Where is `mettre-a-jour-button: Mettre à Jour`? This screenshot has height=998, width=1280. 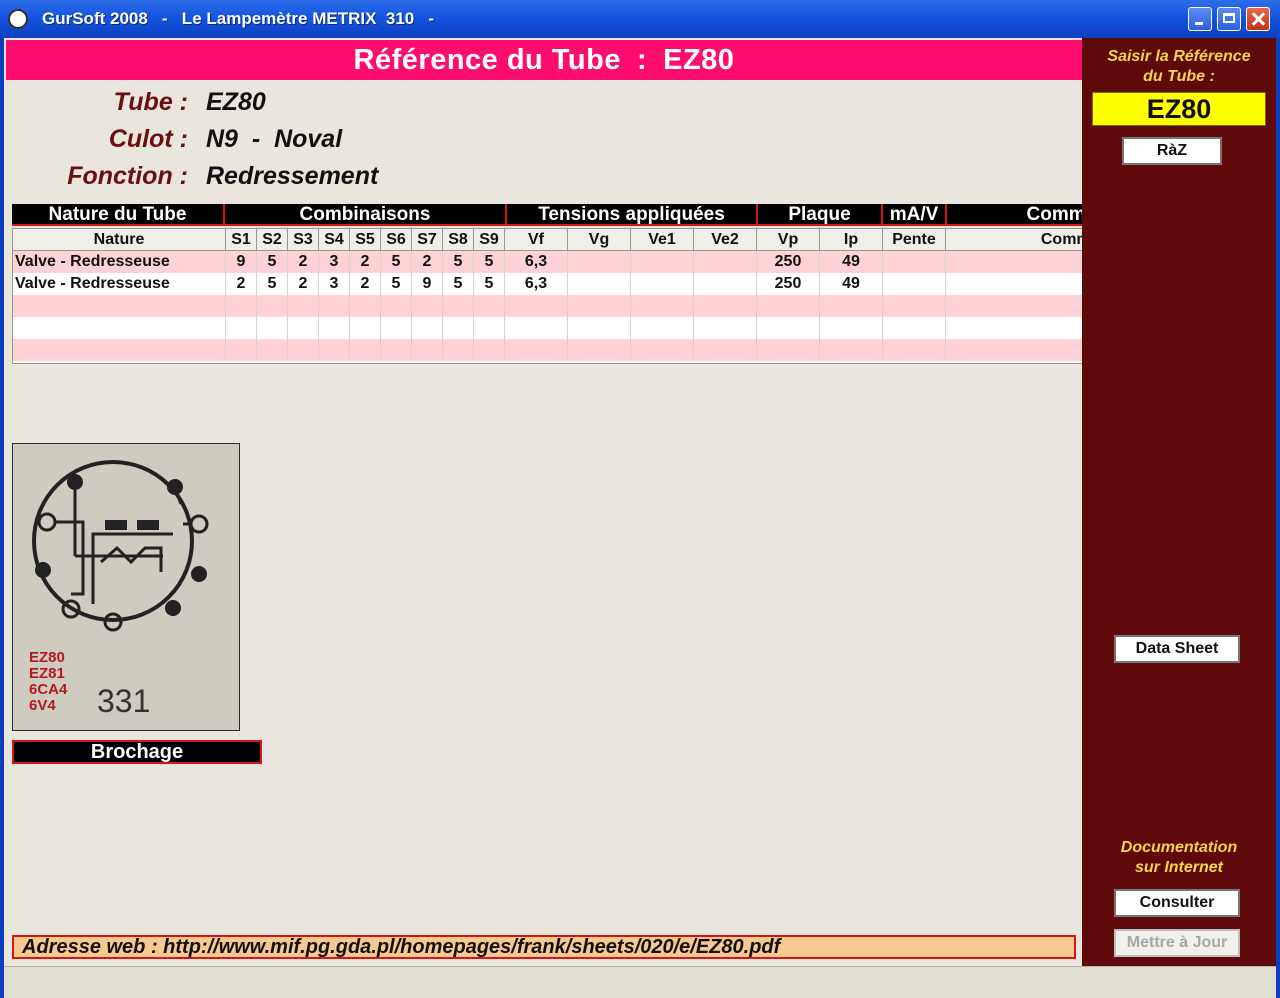
mettre-a-jour-button: Mettre à Jour is located at coordinates (1177, 943).